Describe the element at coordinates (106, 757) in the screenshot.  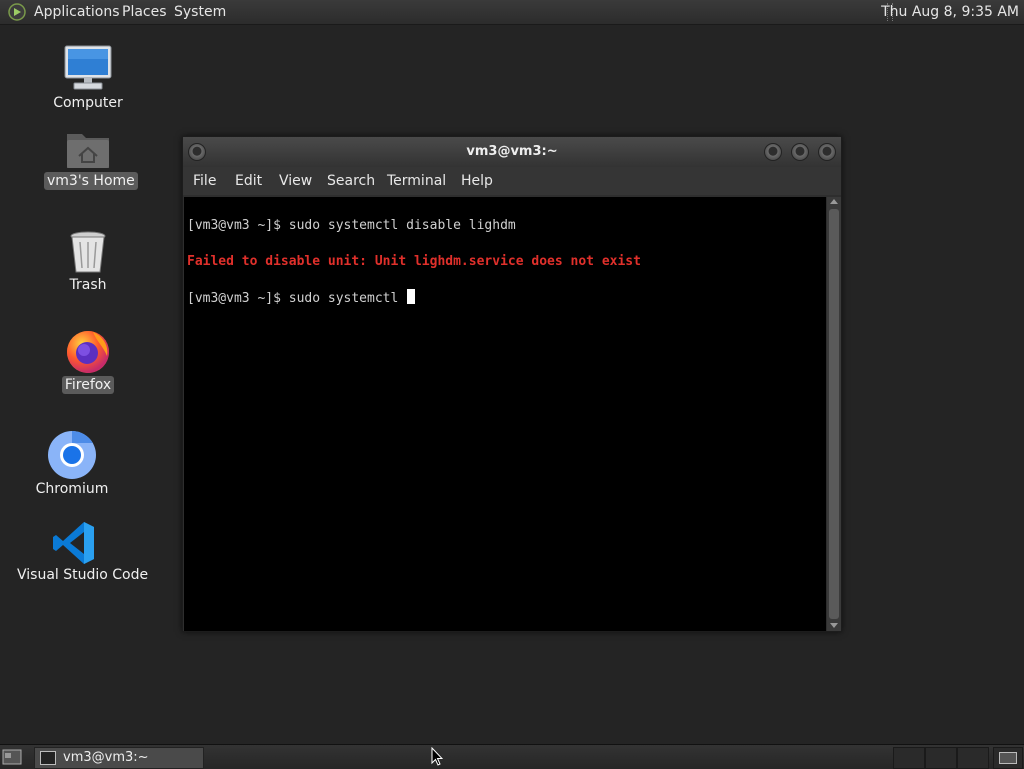
I see `taskbar-window-label: vm3@vm3:~` at that location.